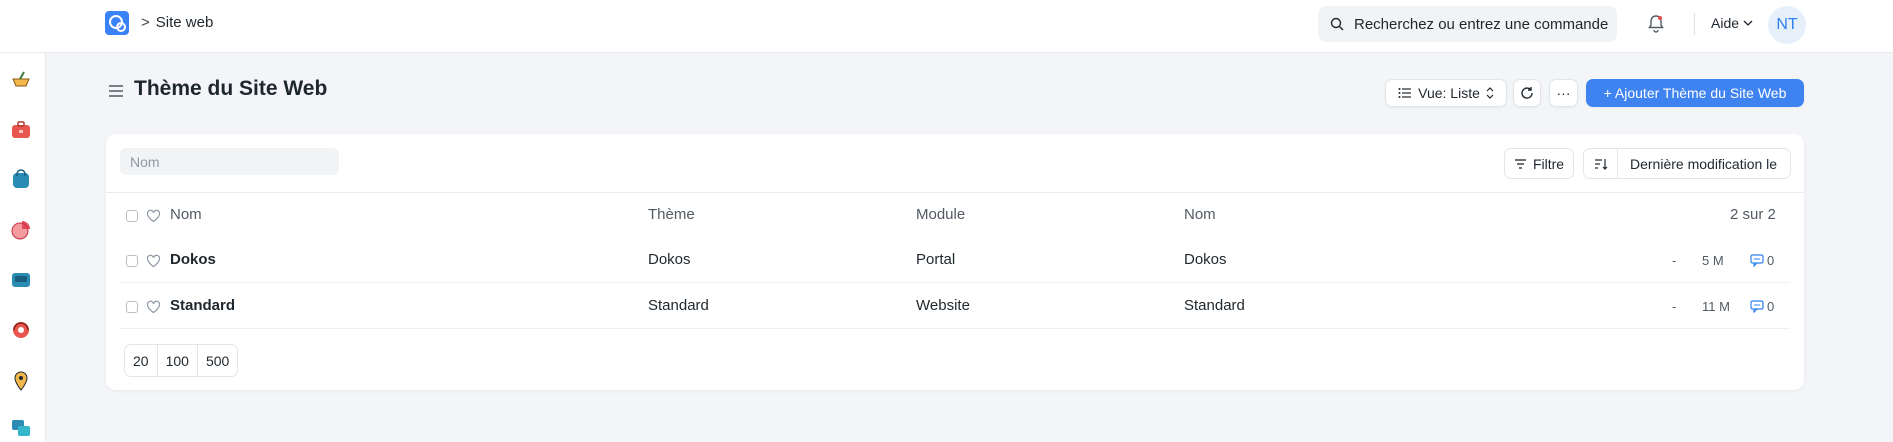  I want to click on avatar: NT, so click(1787, 25).